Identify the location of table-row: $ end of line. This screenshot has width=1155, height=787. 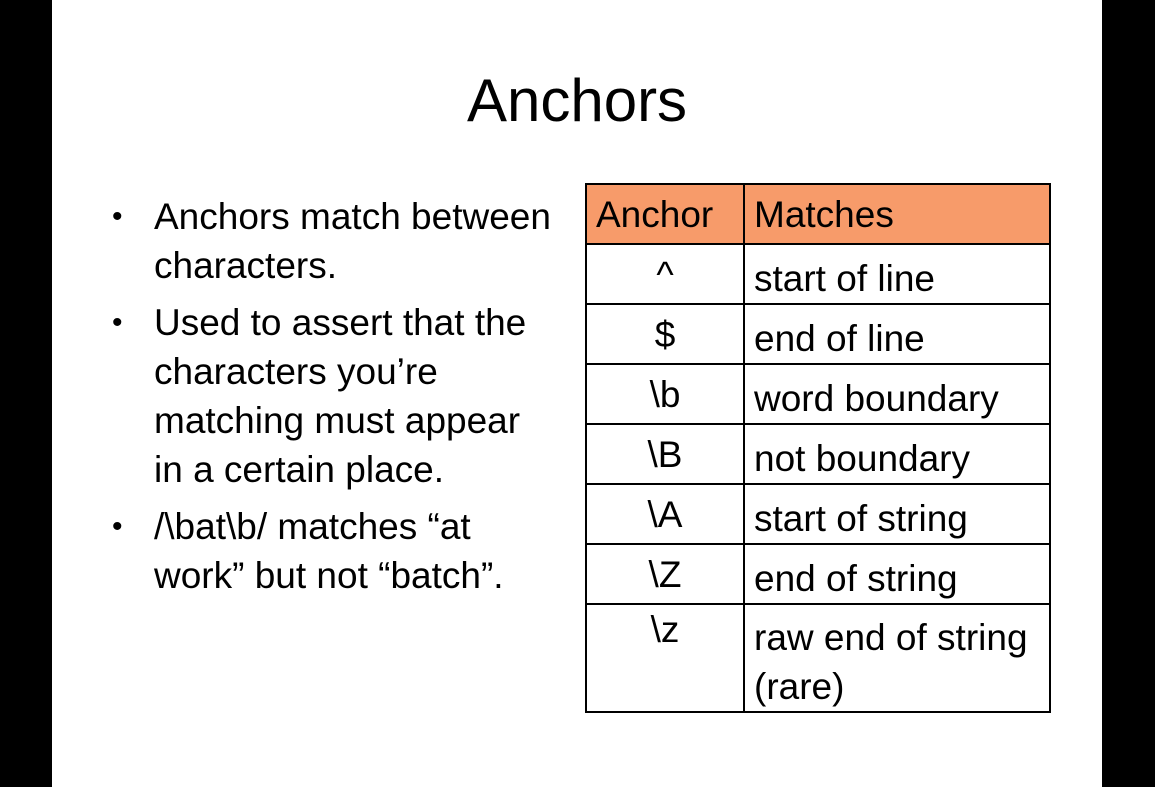
(818, 334).